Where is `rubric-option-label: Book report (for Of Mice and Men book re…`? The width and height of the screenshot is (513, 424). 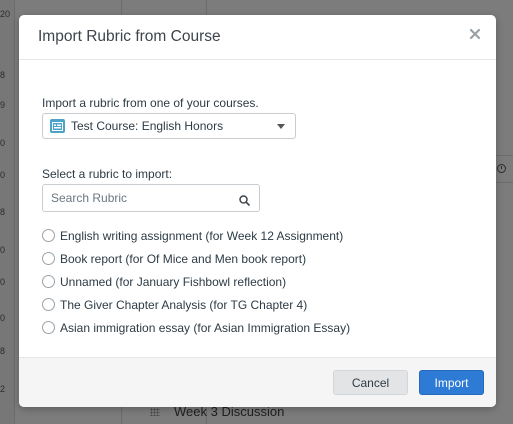 rubric-option-label: Book report (for Of Mice and Men book re… is located at coordinates (183, 258).